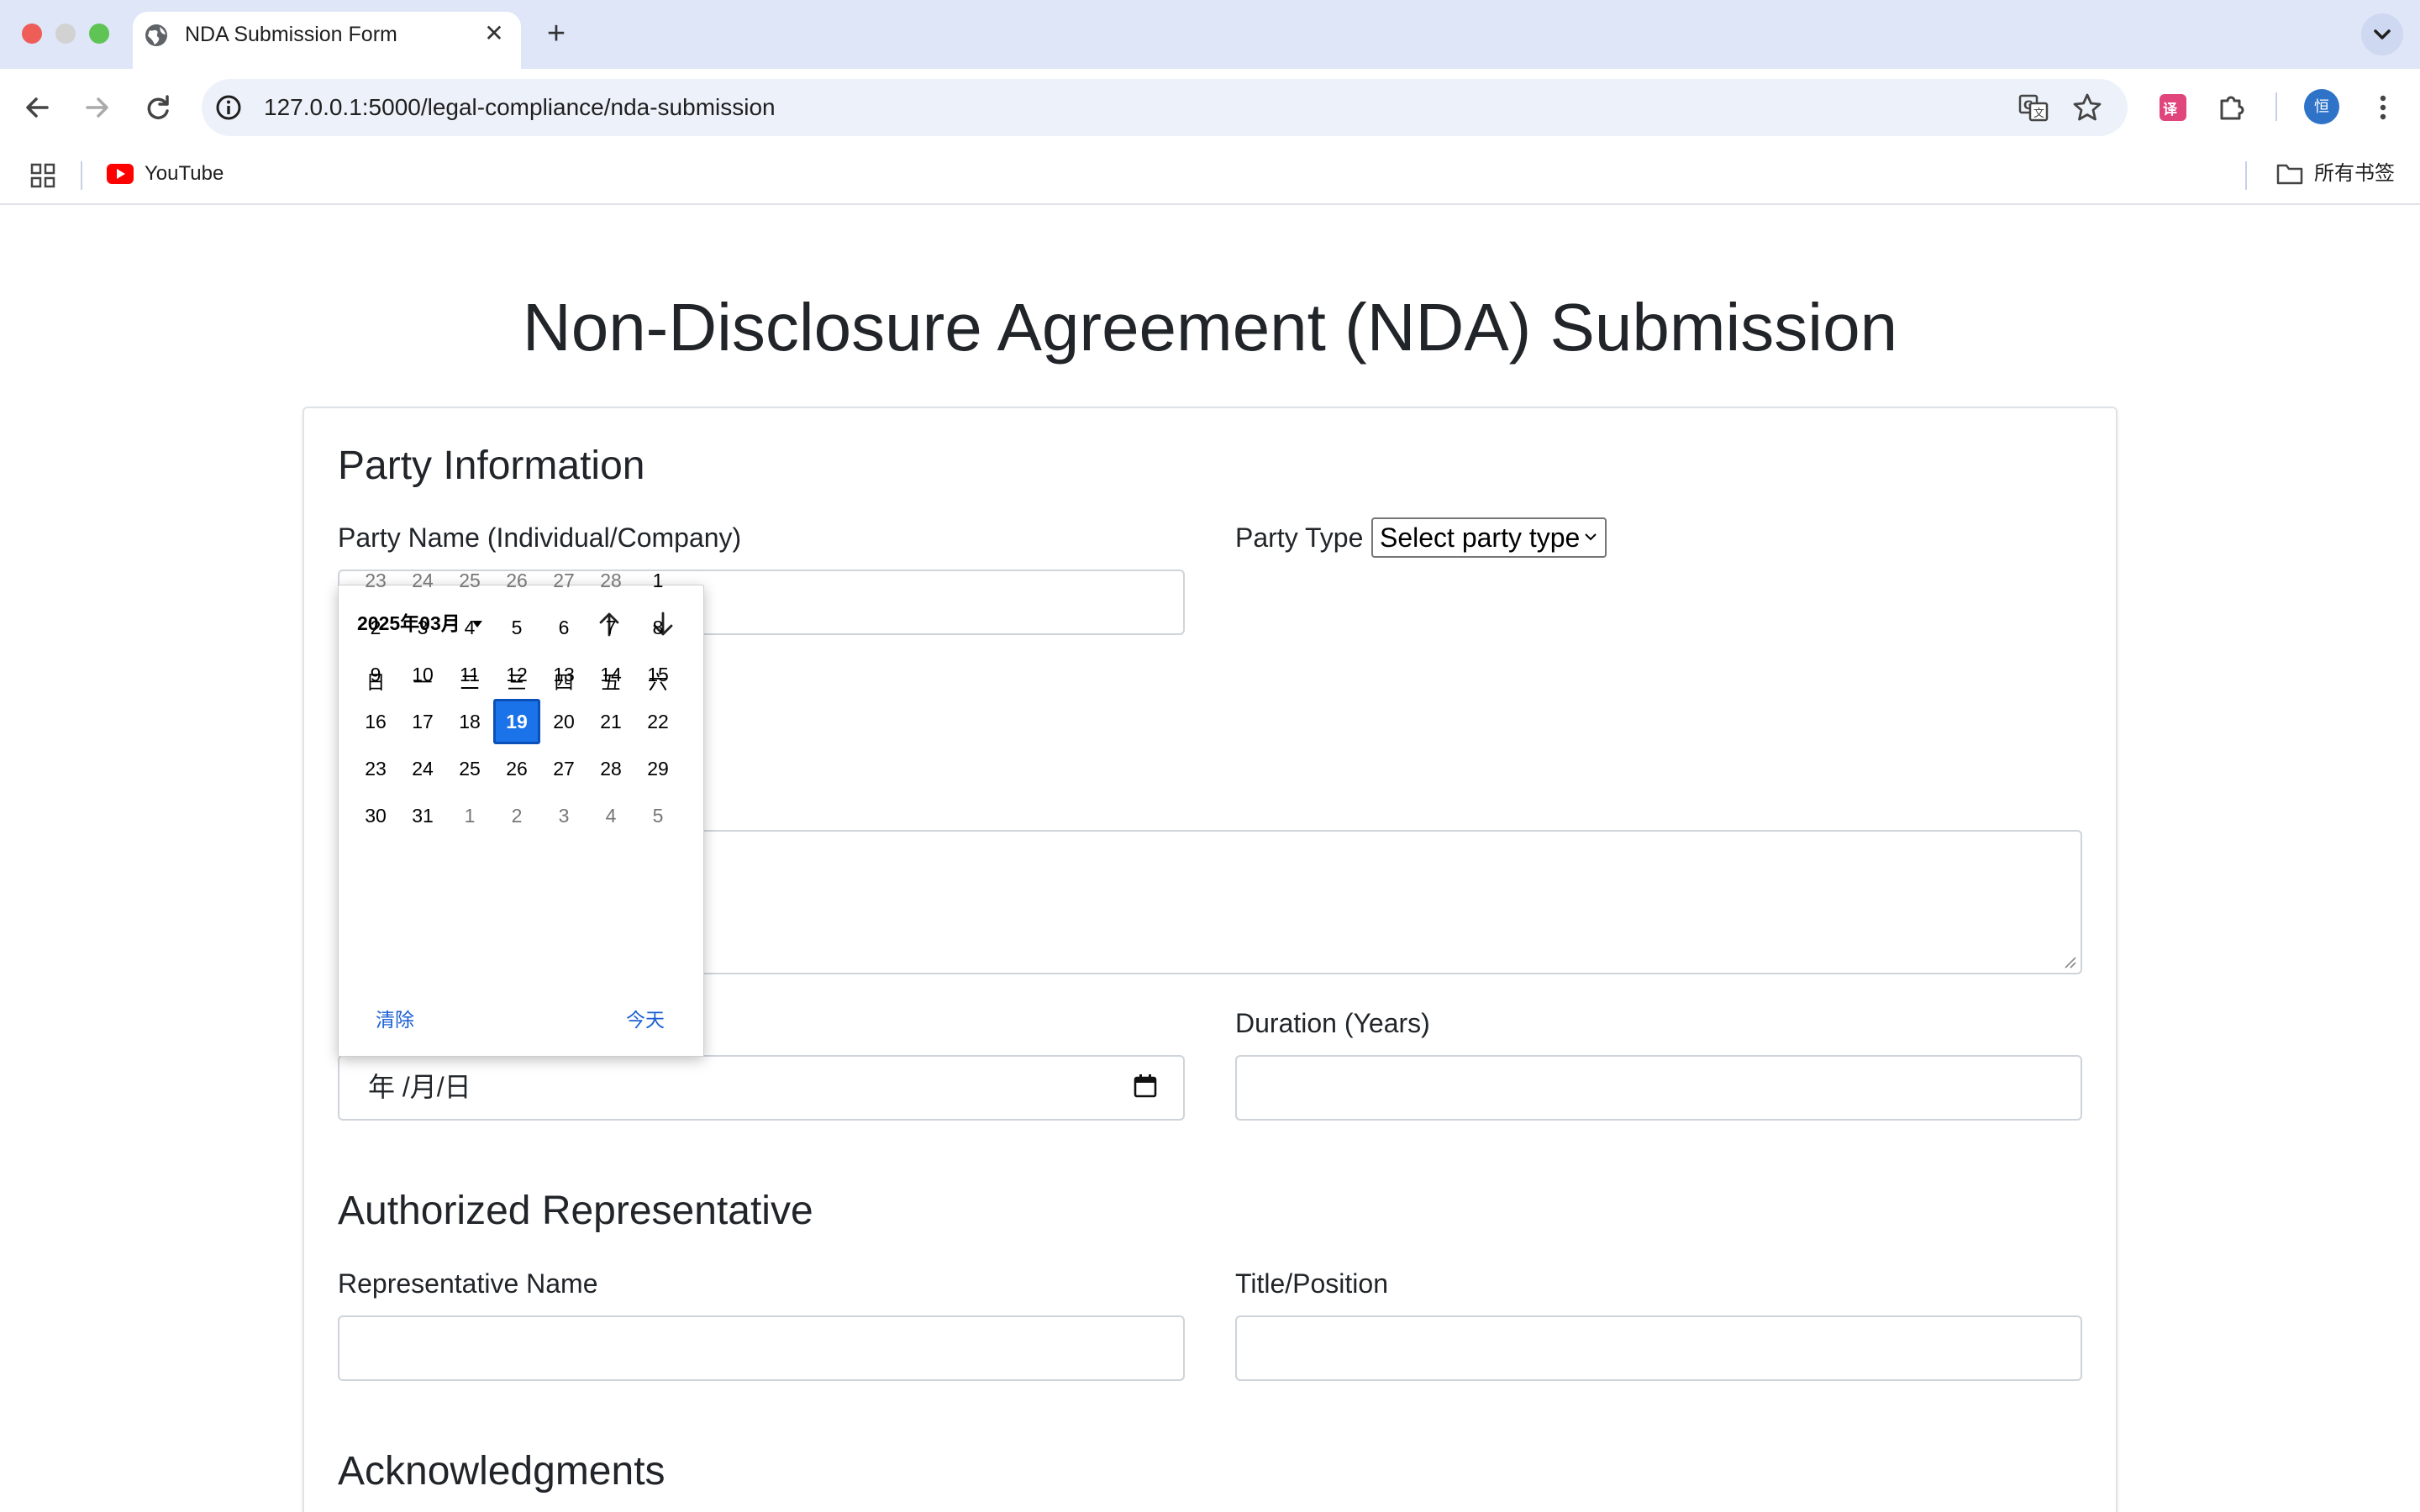 The height and width of the screenshot is (1512, 2420). What do you see at coordinates (1299, 537) in the screenshot?
I see `party-type-label: Party Type` at bounding box center [1299, 537].